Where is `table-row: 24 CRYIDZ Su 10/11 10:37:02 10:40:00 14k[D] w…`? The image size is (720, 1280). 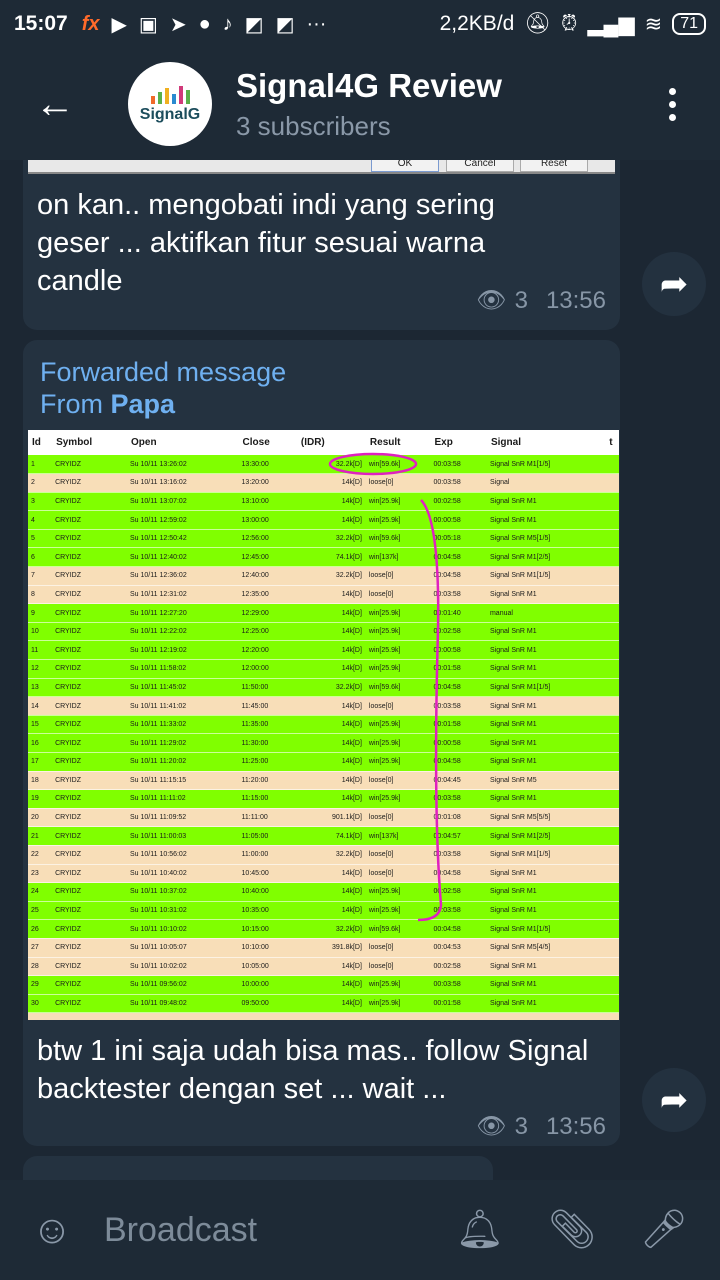 table-row: 24 CRYIDZ Su 10/11 10:37:02 10:40:00 14k[D] w… is located at coordinates (323, 892).